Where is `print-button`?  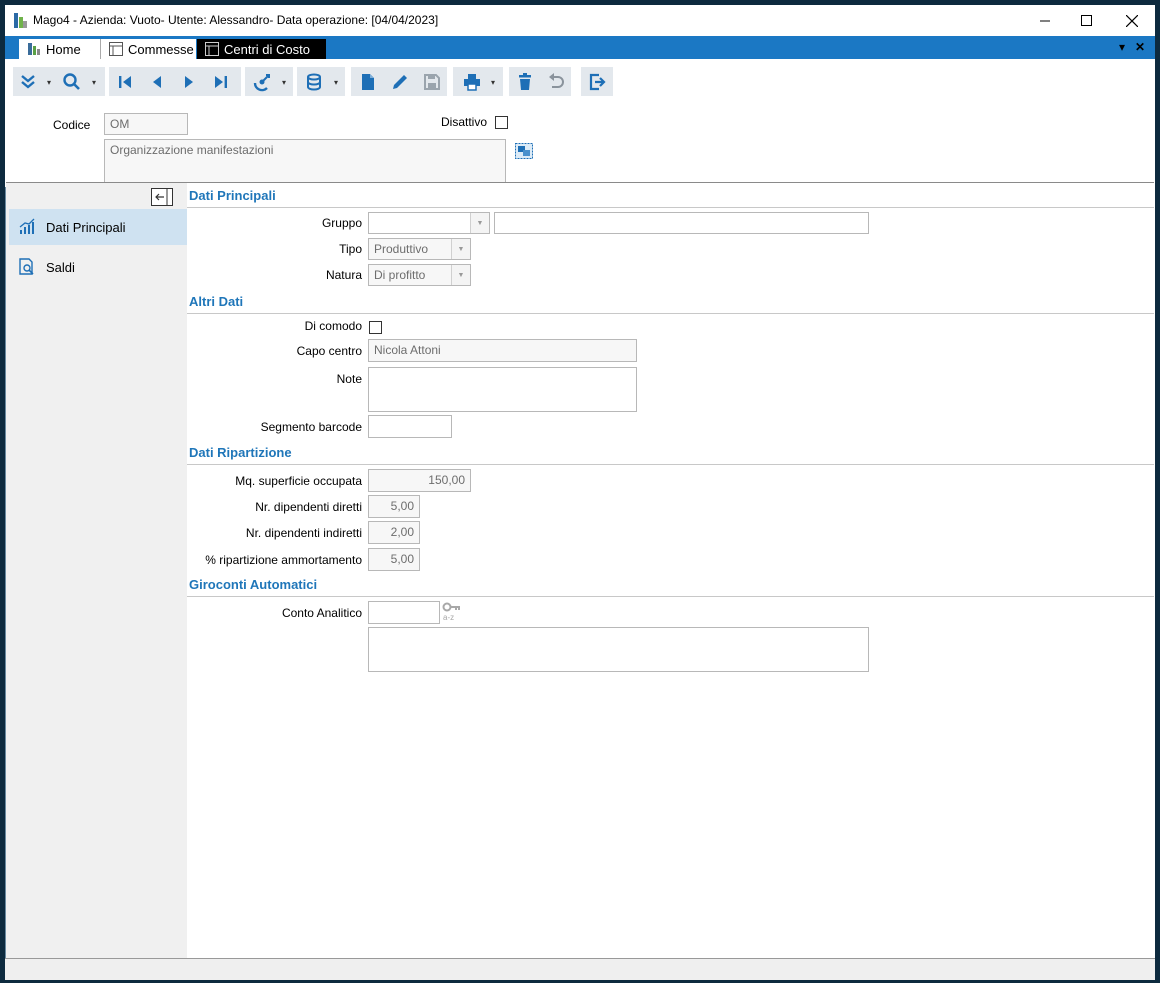 print-button is located at coordinates (471, 81).